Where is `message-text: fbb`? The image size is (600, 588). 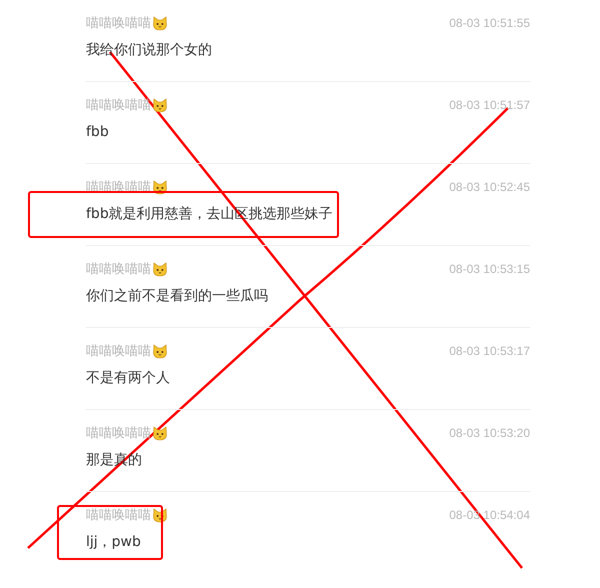
message-text: fbb is located at coordinates (97, 132).